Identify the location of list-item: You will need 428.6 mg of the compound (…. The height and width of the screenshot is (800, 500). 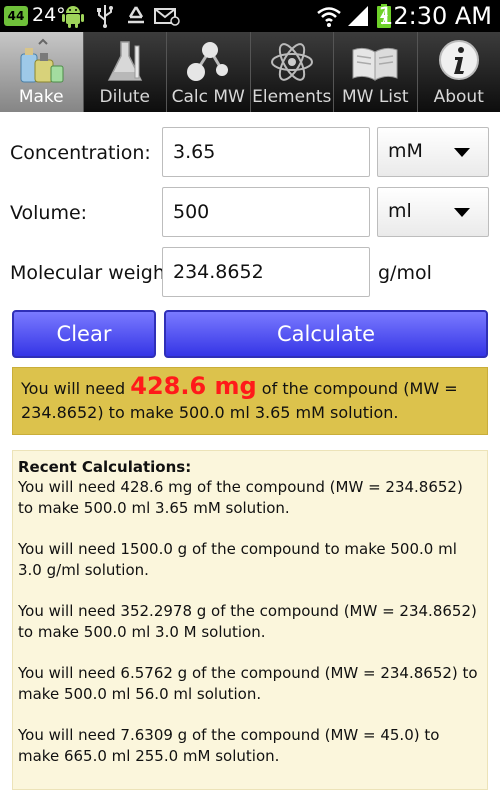
(240, 497).